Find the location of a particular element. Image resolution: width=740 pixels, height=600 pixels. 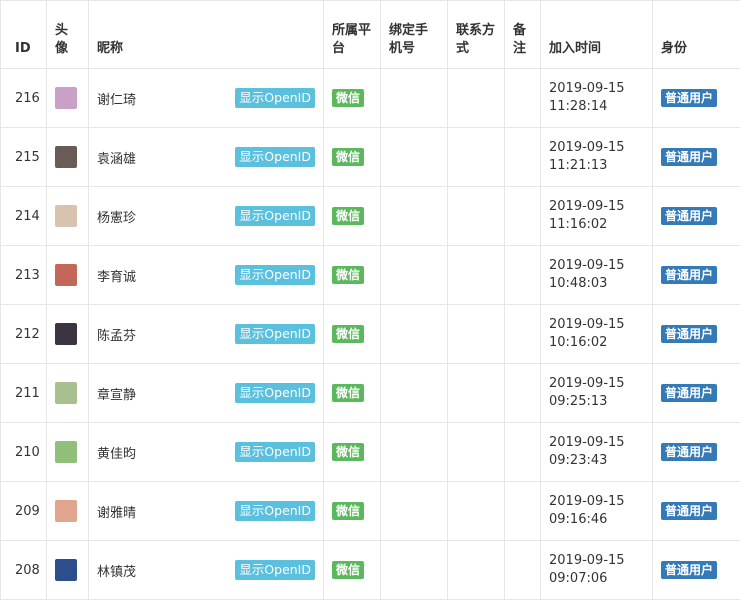

header-joined: 加入时间 is located at coordinates (597, 35).